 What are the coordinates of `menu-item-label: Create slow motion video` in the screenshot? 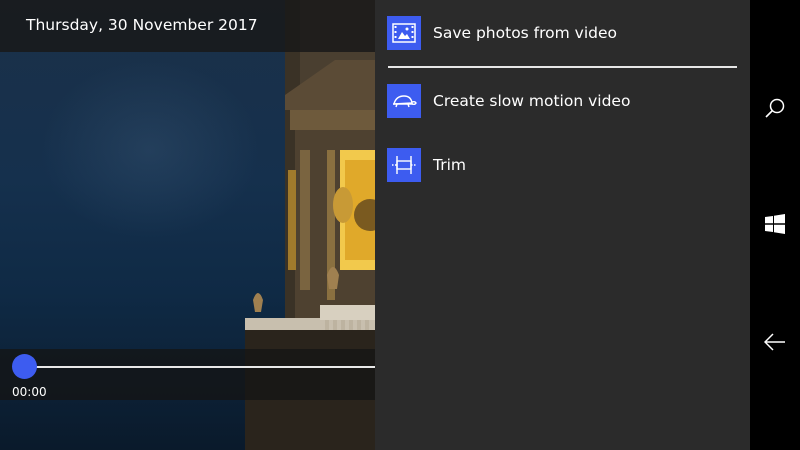 It's located at (532, 101).